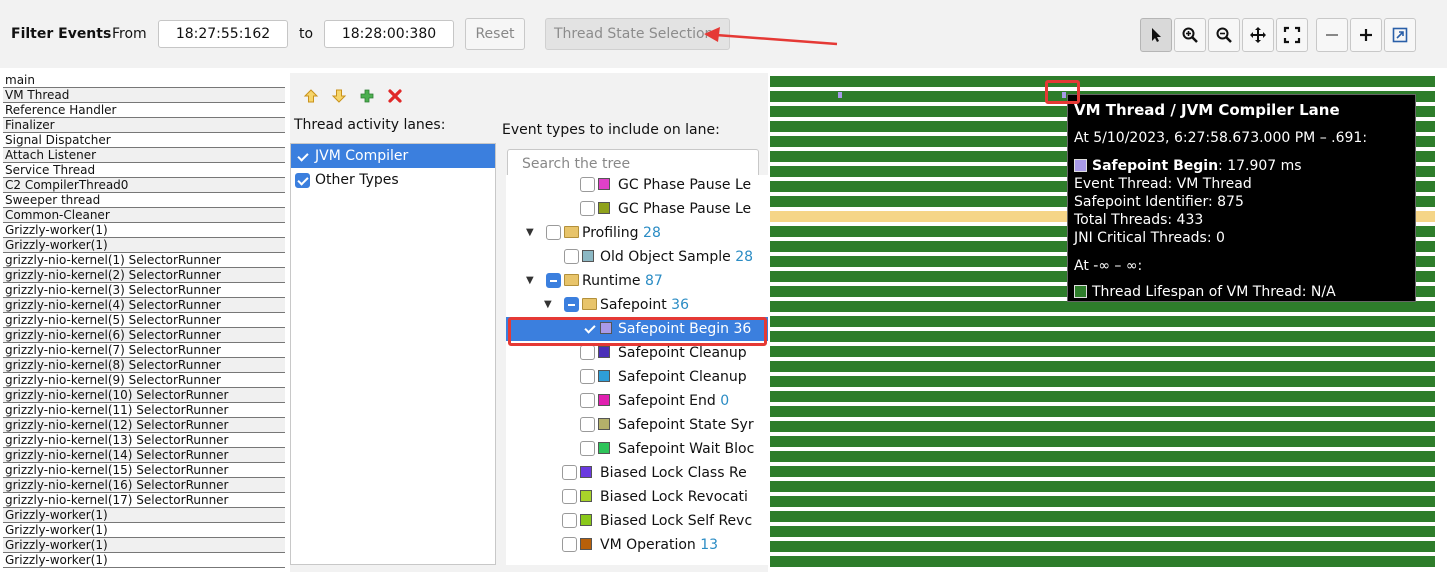  Describe the element at coordinates (144, 470) in the screenshot. I see `thread-row: grizzly-nio-kernel(15) SelectorRunner` at that location.